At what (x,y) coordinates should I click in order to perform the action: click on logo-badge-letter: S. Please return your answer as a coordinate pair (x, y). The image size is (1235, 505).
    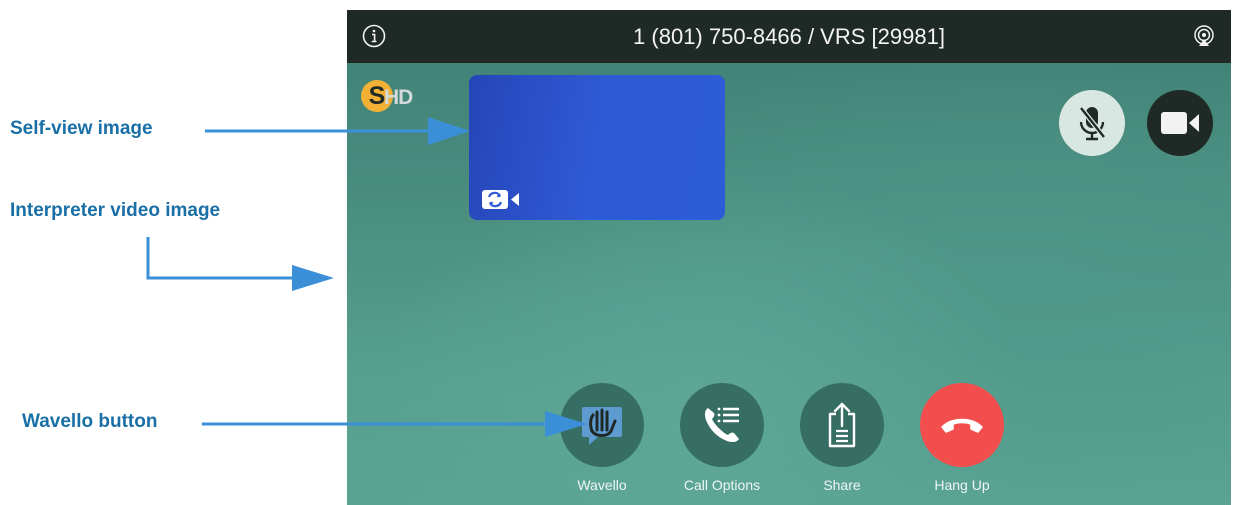
    Looking at the image, I should click on (377, 96).